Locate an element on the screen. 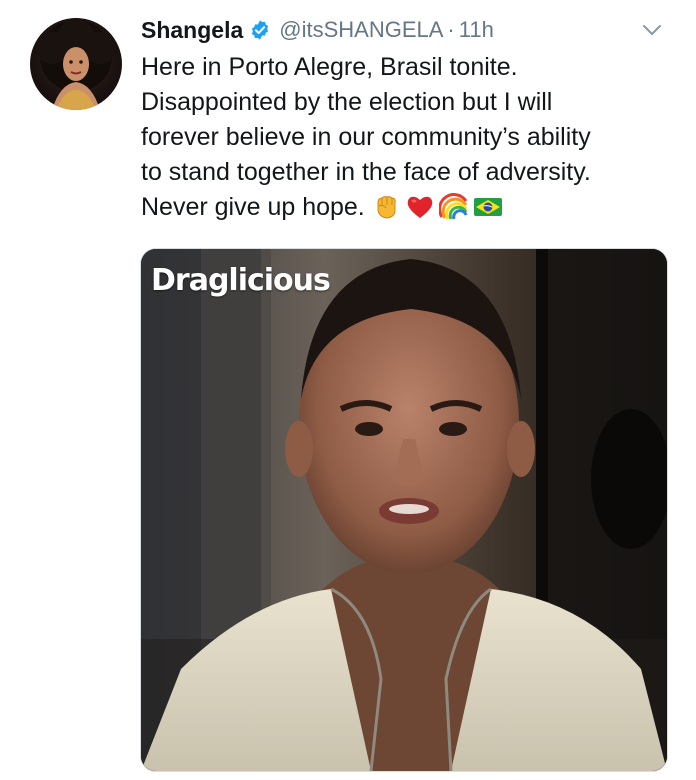 The image size is (696, 780). red-heart-emoji is located at coordinates (420, 206).